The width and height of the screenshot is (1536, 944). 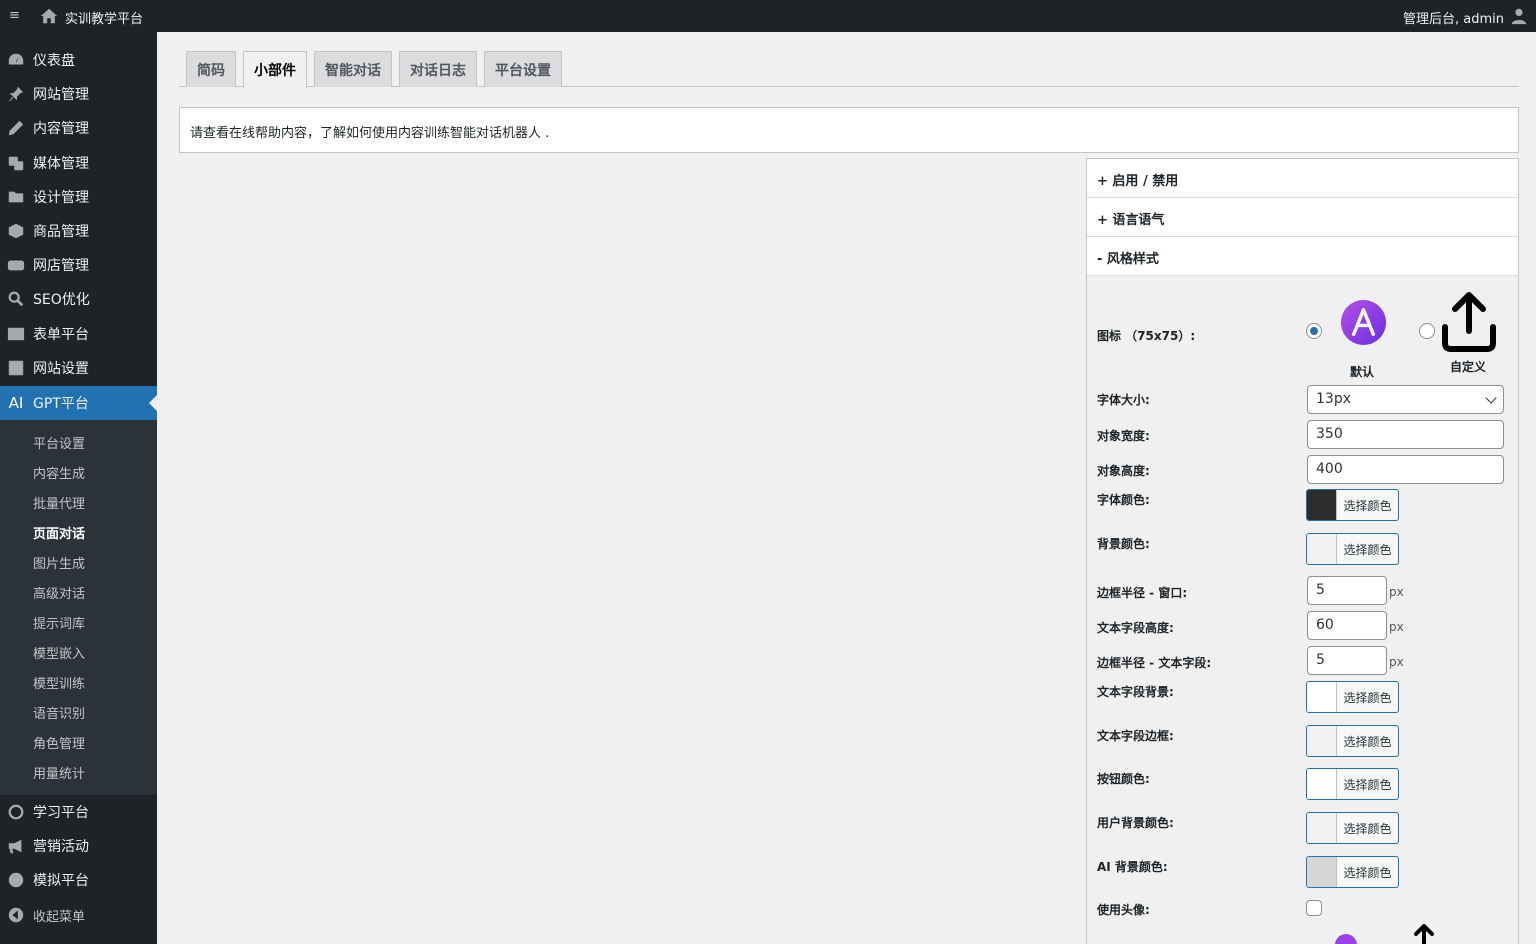 I want to click on submenu-item: 平台设置, so click(x=59, y=442).